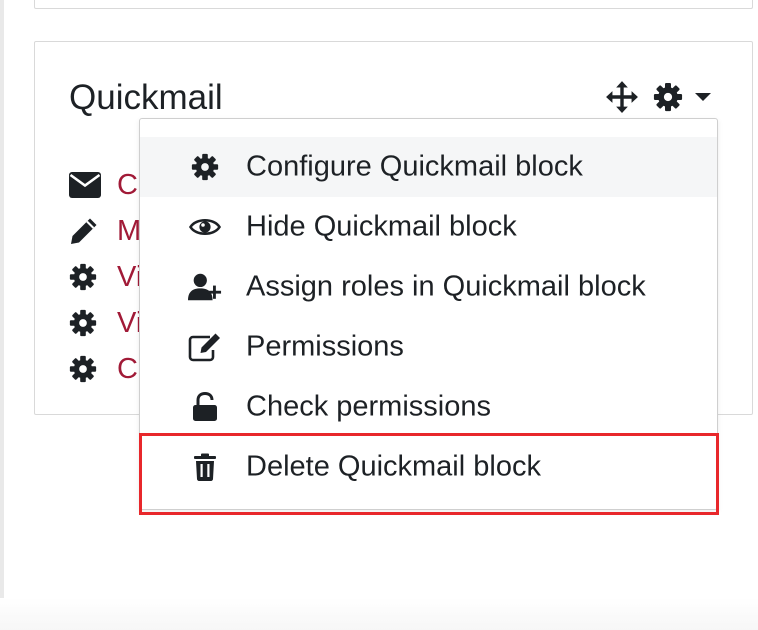  I want to click on menu-item-delete: Delete Quickmail block, so click(428, 467).